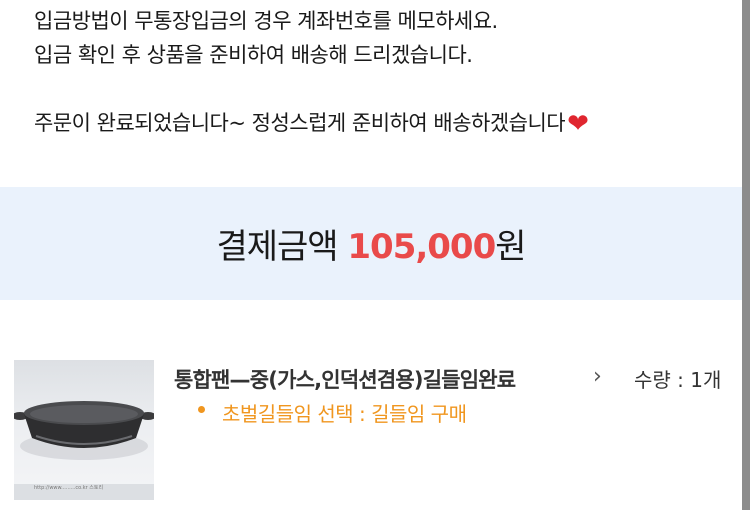 This screenshot has width=750, height=510. Describe the element at coordinates (201, 409) in the screenshot. I see `bullet-icon` at that location.